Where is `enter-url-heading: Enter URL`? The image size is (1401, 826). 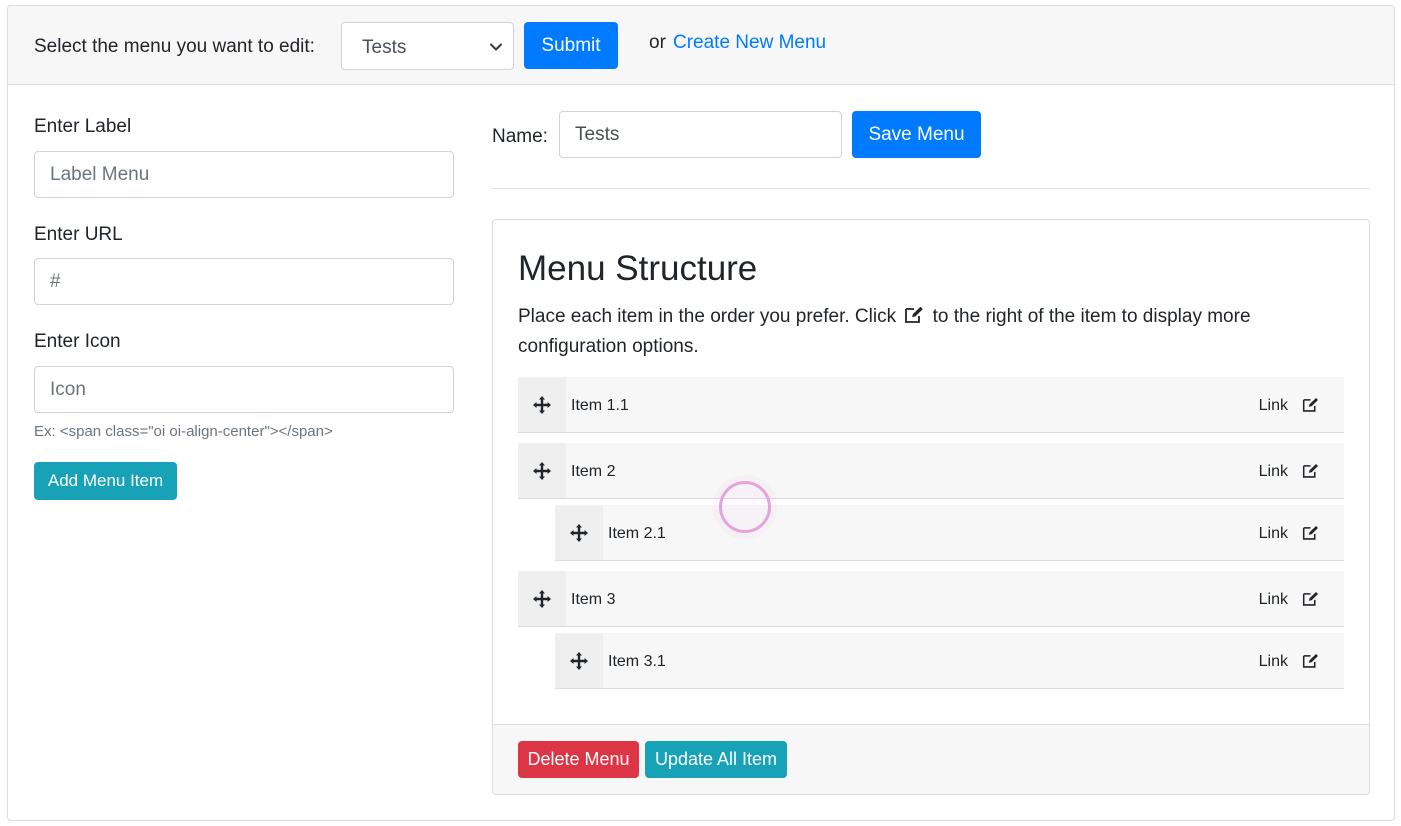 enter-url-heading: Enter URL is located at coordinates (78, 234).